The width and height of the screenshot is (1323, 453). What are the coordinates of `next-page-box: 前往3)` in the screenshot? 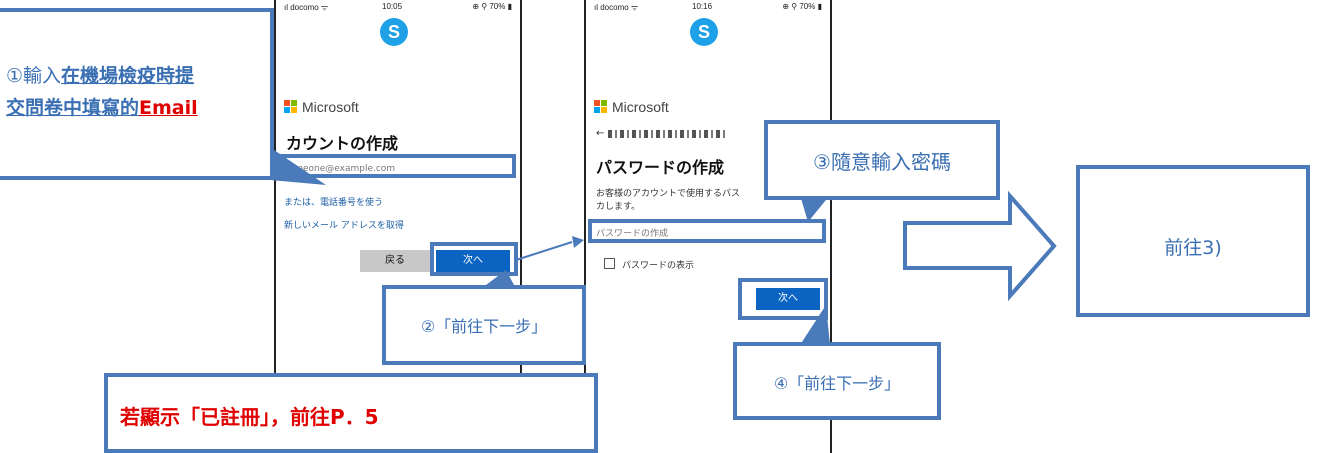 It's located at (1193, 241).